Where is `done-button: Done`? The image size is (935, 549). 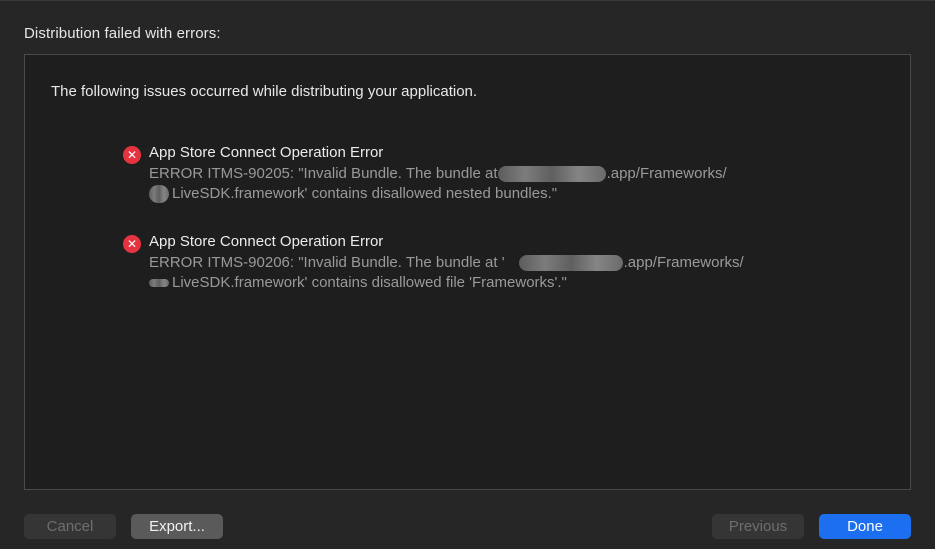
done-button: Done is located at coordinates (865, 526).